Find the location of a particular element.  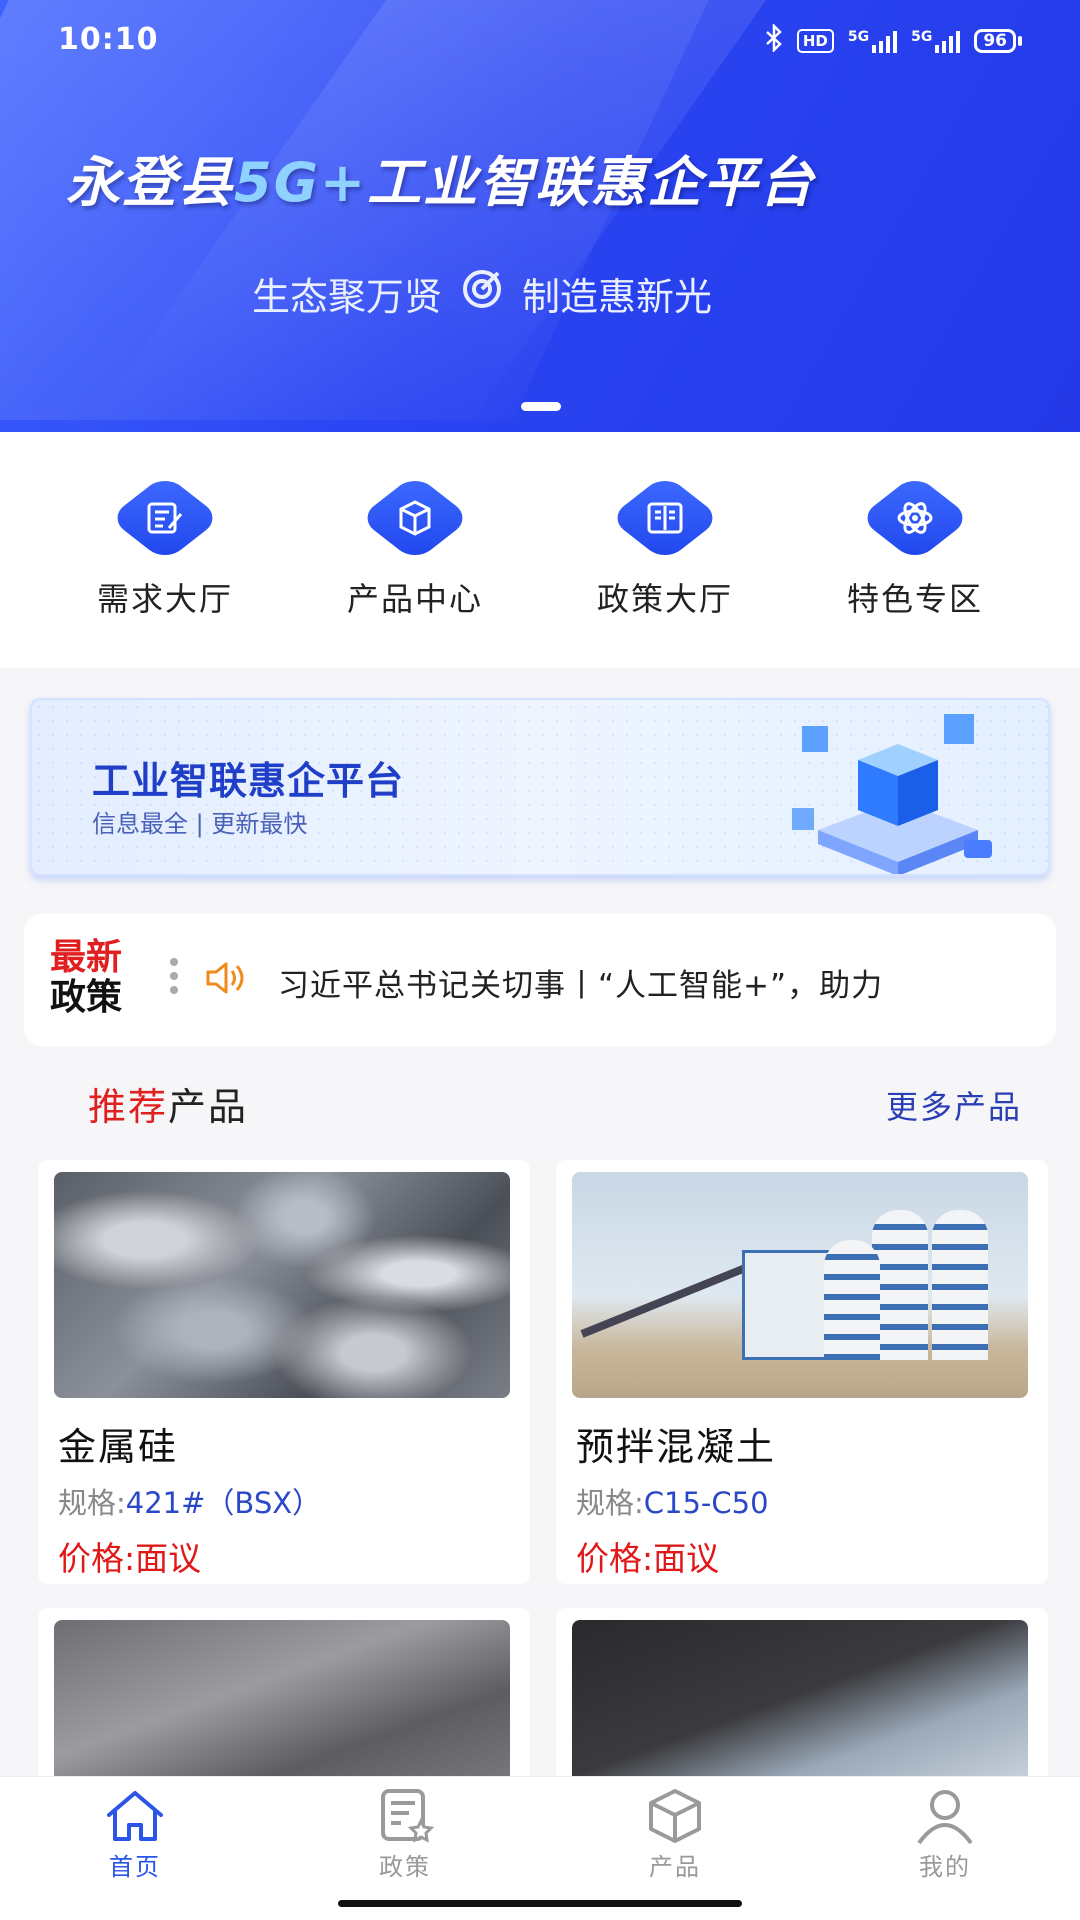

spec-value: C15-C50 is located at coordinates (706, 1503).